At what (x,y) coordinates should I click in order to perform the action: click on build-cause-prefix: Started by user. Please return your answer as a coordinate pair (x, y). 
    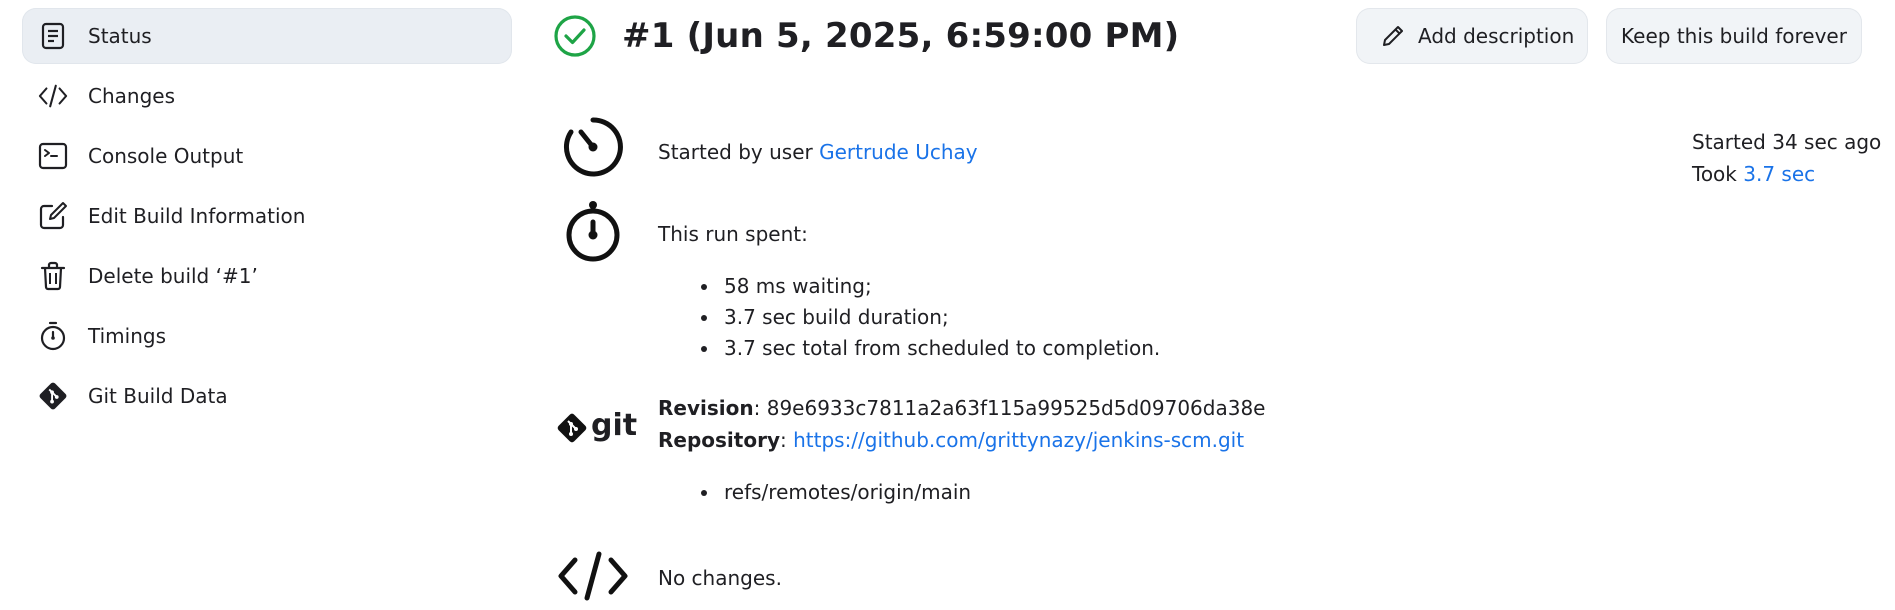
    Looking at the image, I should click on (739, 152).